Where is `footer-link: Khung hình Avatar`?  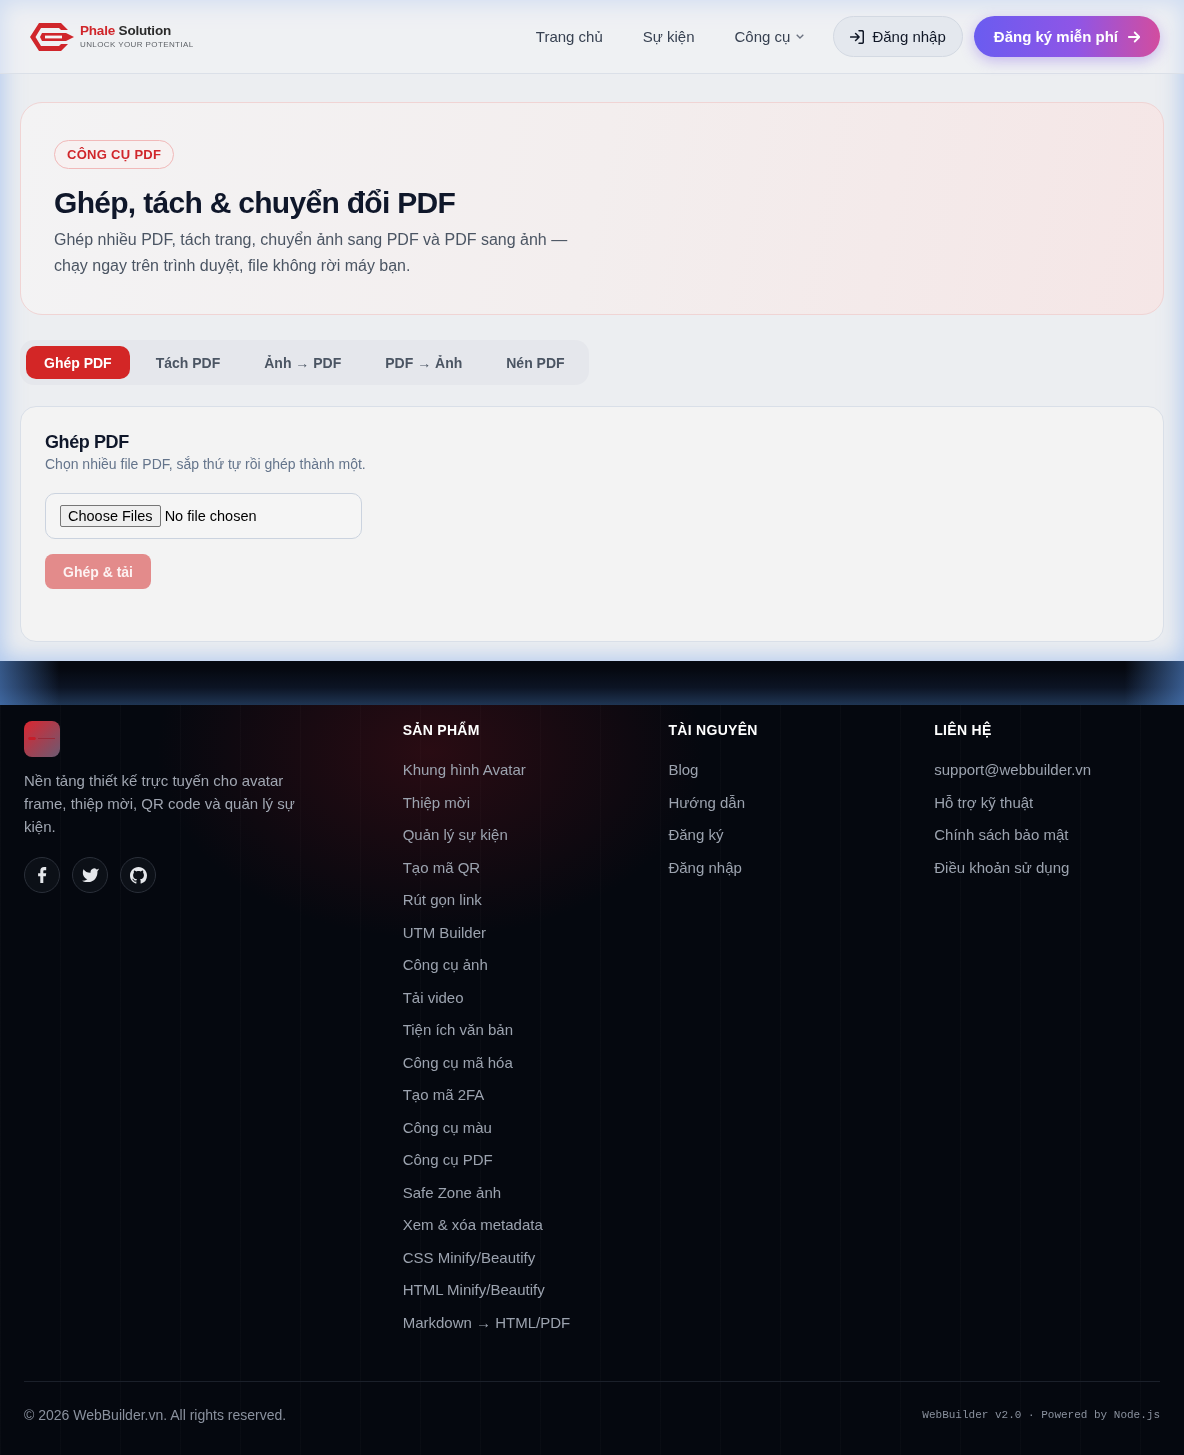 footer-link: Khung hình Avatar is located at coordinates (464, 770).